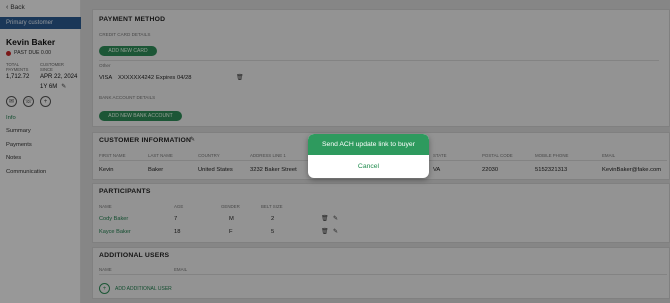 The width and height of the screenshot is (670, 303). I want to click on cancel-button: Cancel, so click(368, 167).